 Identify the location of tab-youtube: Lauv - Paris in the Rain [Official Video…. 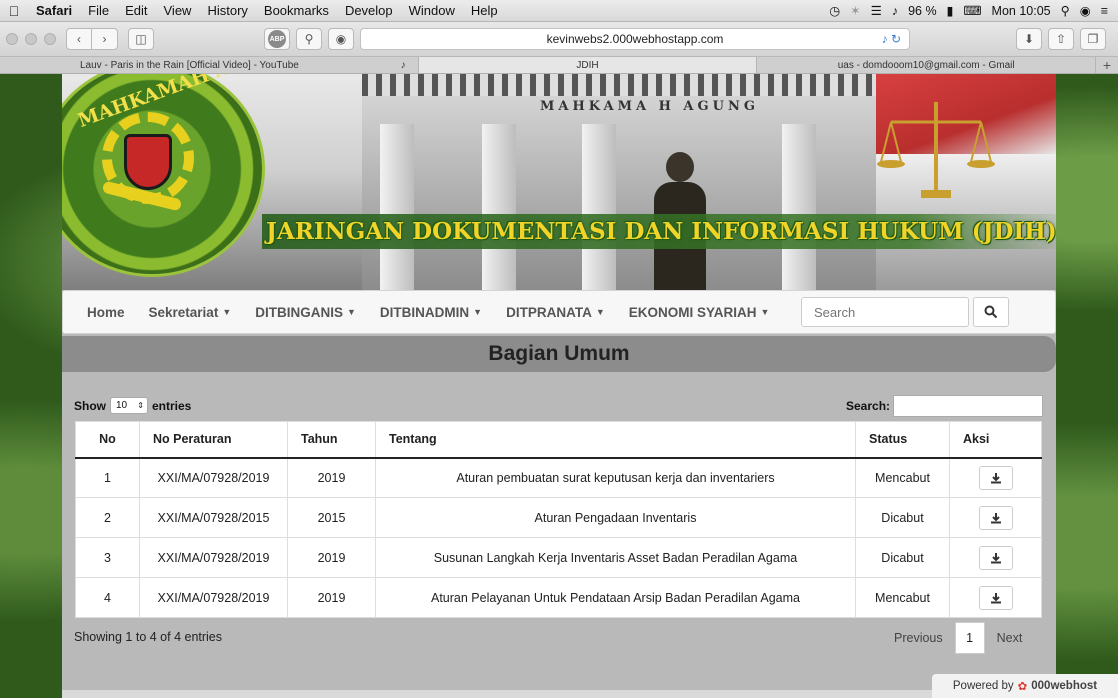
(209, 65).